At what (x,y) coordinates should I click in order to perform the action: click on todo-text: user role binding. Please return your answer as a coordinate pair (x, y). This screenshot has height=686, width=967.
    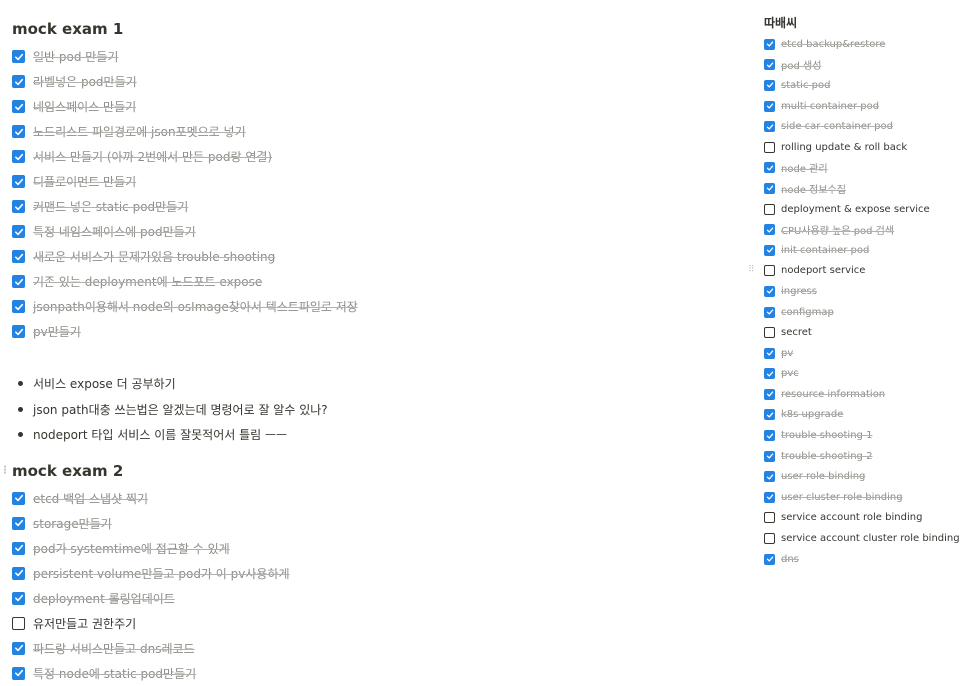
    Looking at the image, I should click on (823, 476).